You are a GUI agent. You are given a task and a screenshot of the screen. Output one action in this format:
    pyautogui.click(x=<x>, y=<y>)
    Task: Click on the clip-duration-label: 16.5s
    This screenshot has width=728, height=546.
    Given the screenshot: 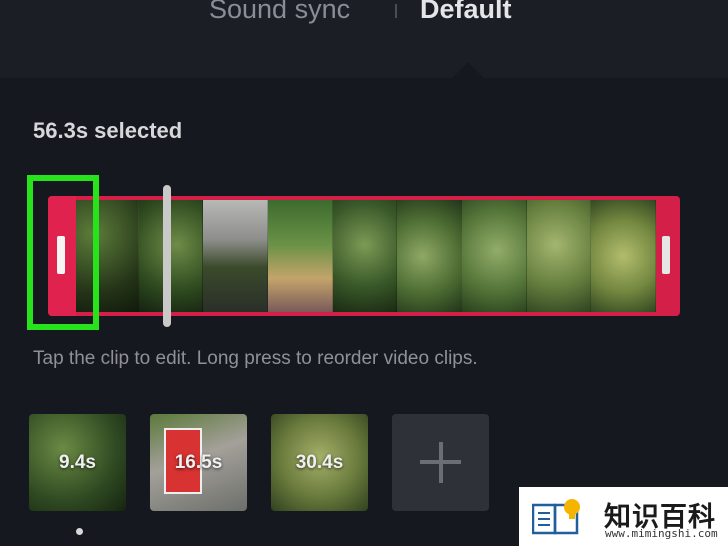 What is the action you would take?
    pyautogui.click(x=198, y=462)
    